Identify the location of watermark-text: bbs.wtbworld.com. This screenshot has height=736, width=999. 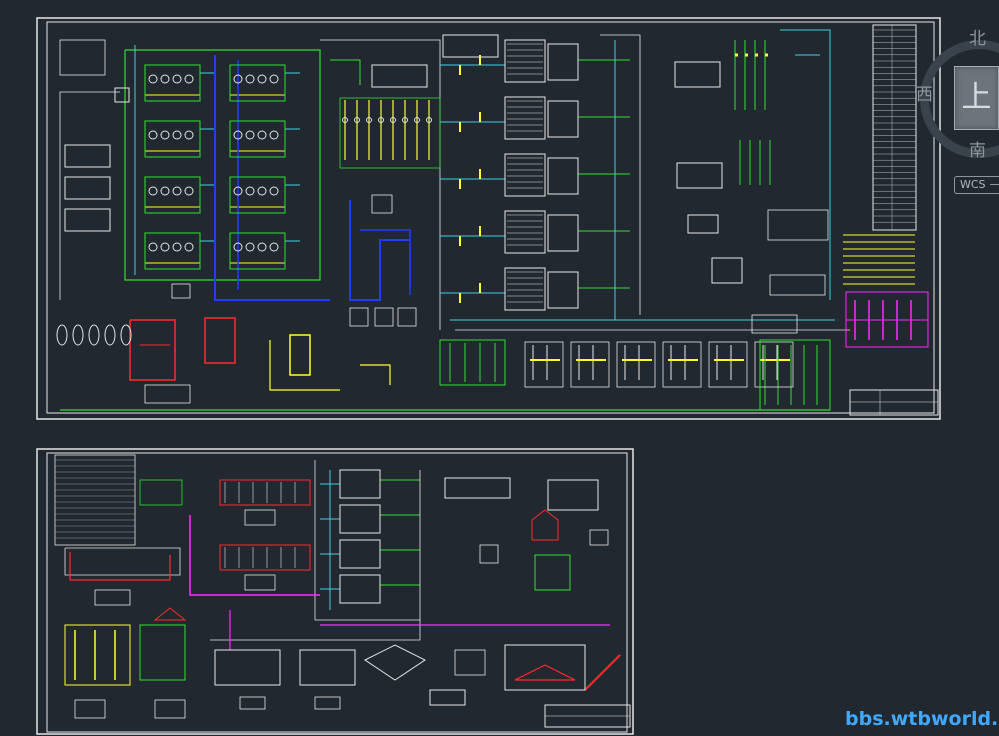
(922, 719).